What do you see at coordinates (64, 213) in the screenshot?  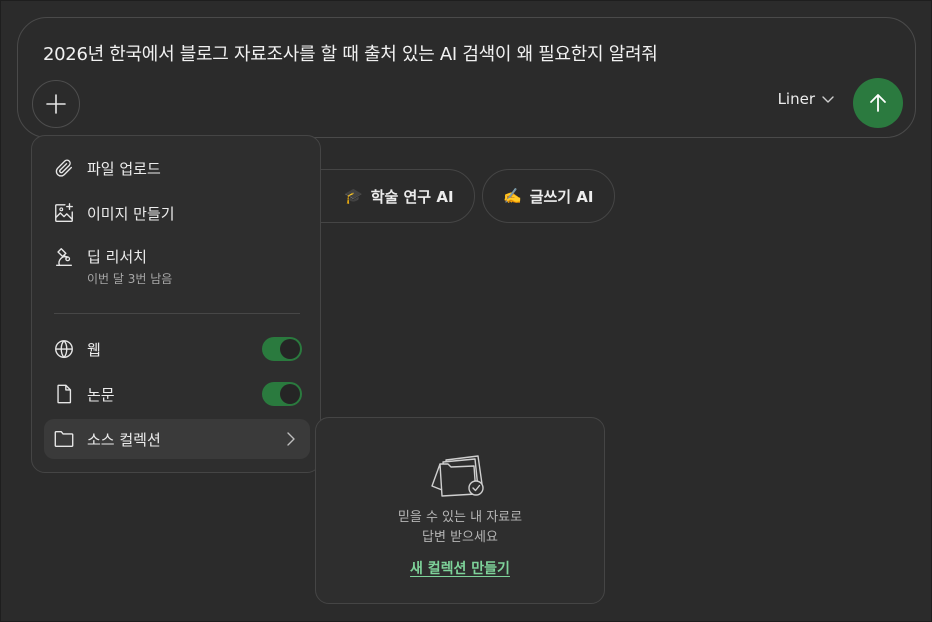 I see `image-sparkle-icon` at bounding box center [64, 213].